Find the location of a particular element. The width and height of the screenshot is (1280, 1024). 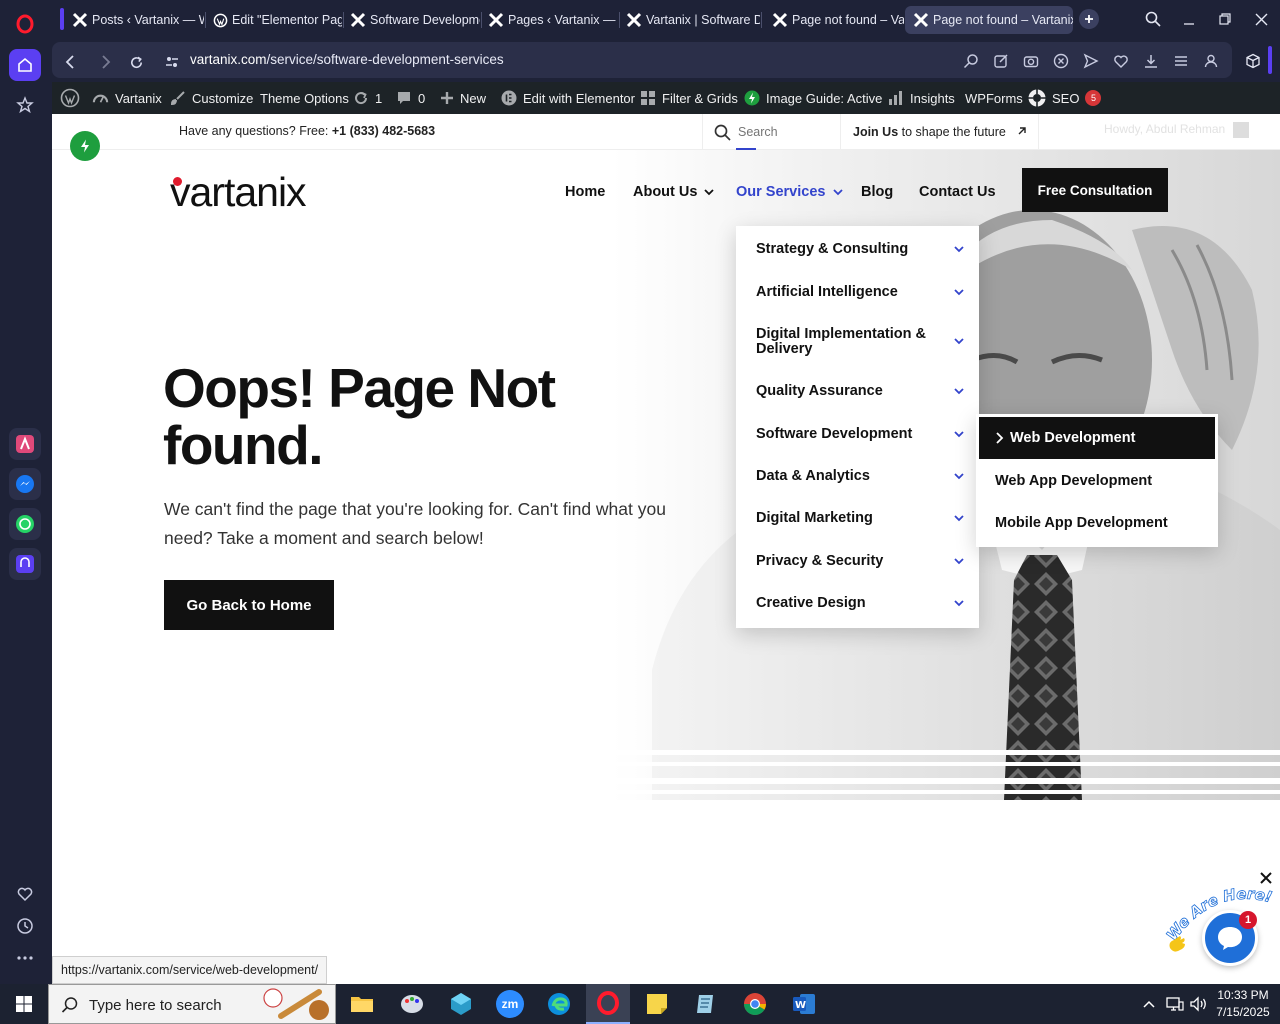

wp-insights-link: Insights is located at coordinates (921, 98).